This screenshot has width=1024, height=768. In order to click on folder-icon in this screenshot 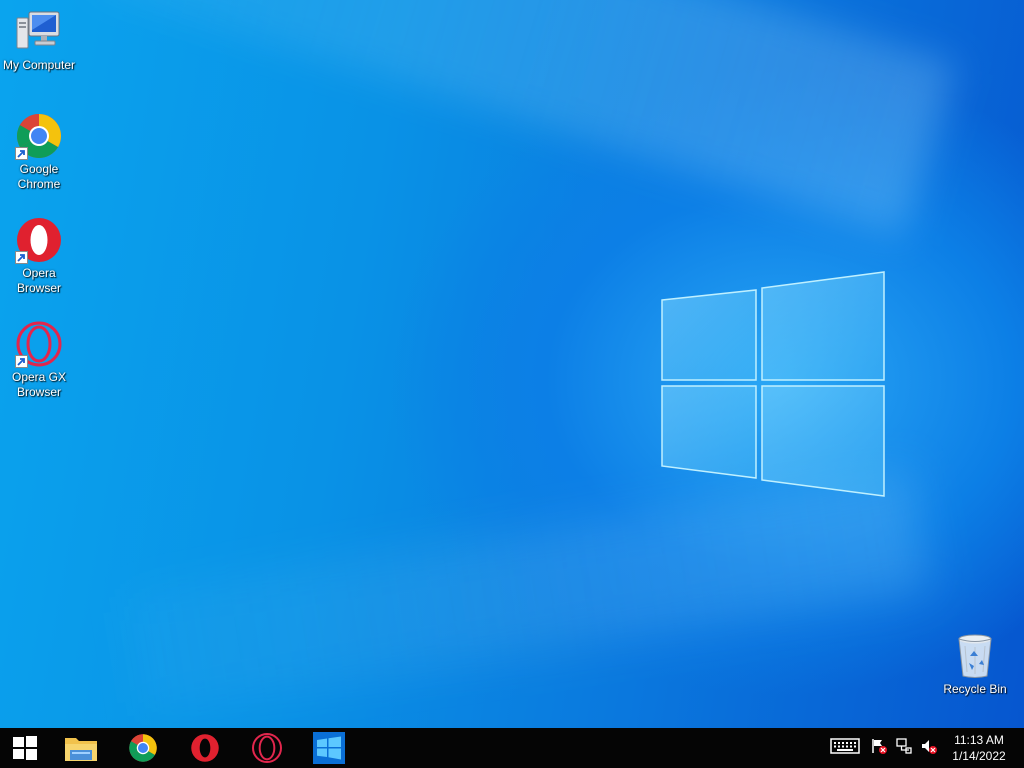, I will do `click(81, 749)`.